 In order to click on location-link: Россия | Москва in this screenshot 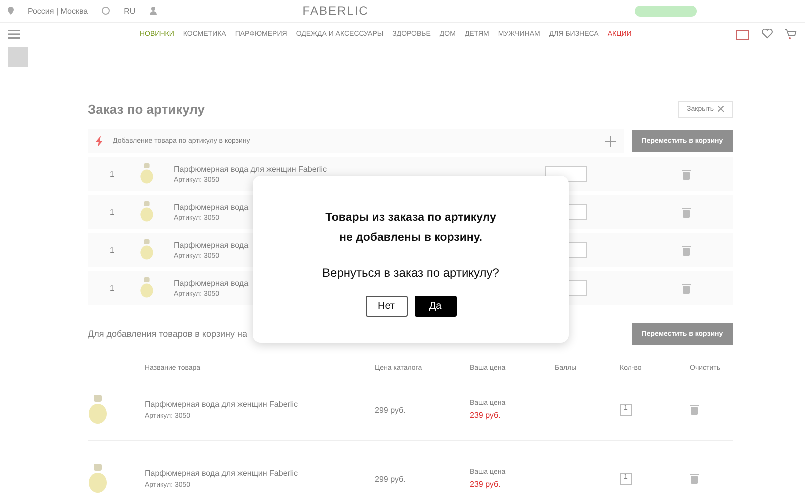, I will do `click(58, 11)`.